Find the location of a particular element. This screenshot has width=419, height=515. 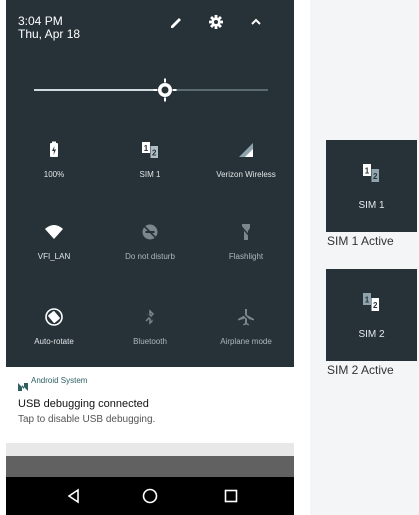

tile-do-not-disturb: Do not disturb is located at coordinates (150, 244).